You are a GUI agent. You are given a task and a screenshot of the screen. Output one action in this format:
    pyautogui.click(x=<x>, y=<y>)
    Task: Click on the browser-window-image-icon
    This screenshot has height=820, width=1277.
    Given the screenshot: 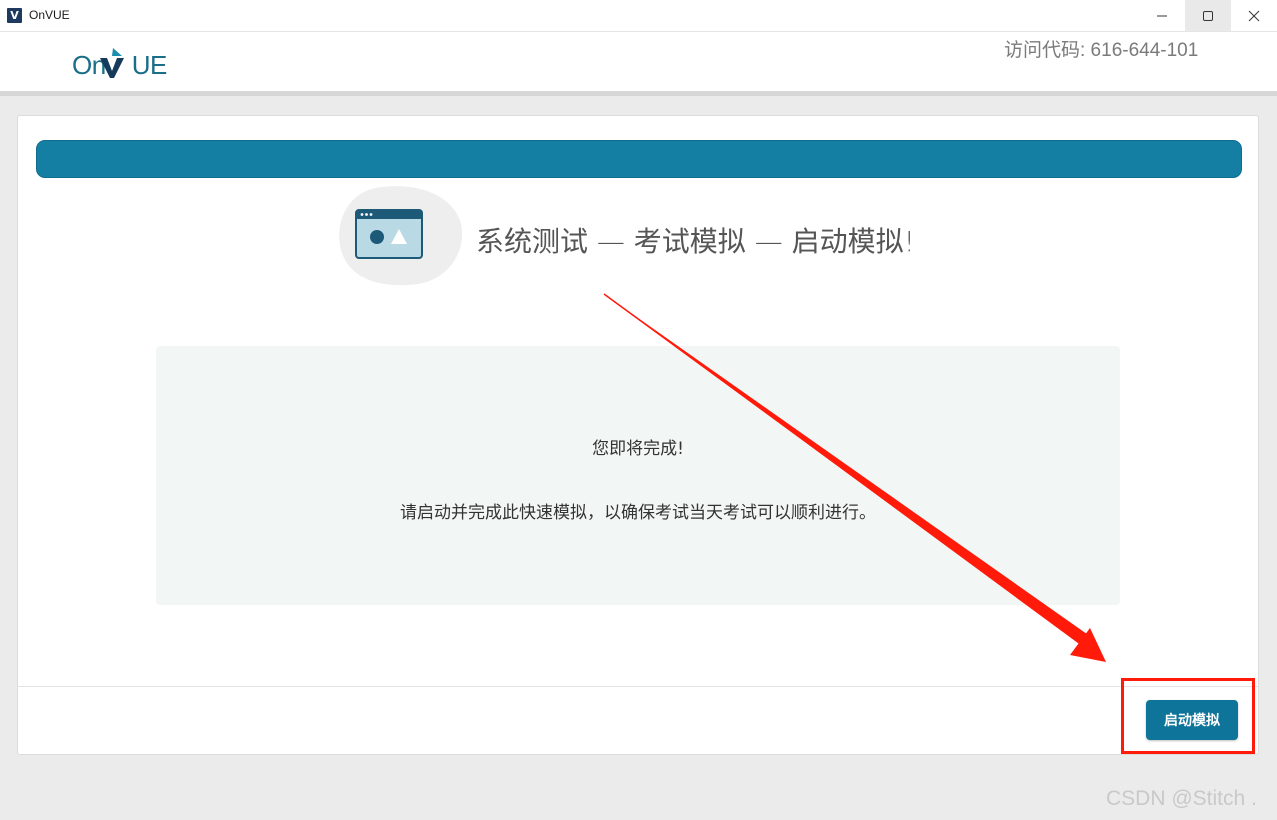 What is the action you would take?
    pyautogui.click(x=401, y=236)
    